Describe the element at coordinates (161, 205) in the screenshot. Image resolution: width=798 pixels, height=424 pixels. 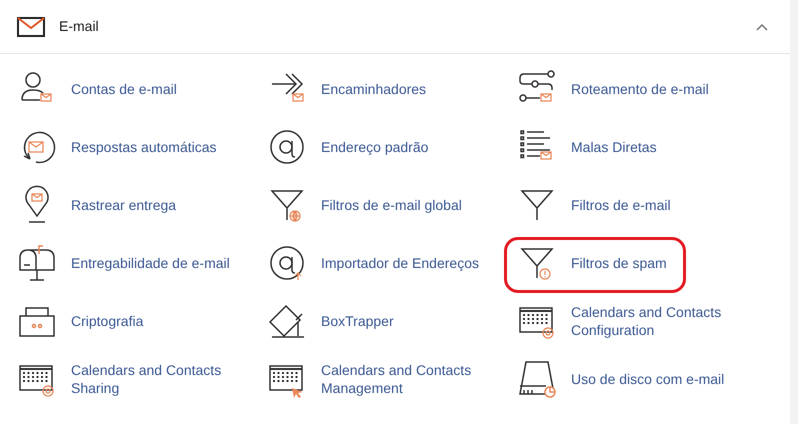
I see `feature-link: Rastrear entrega` at that location.